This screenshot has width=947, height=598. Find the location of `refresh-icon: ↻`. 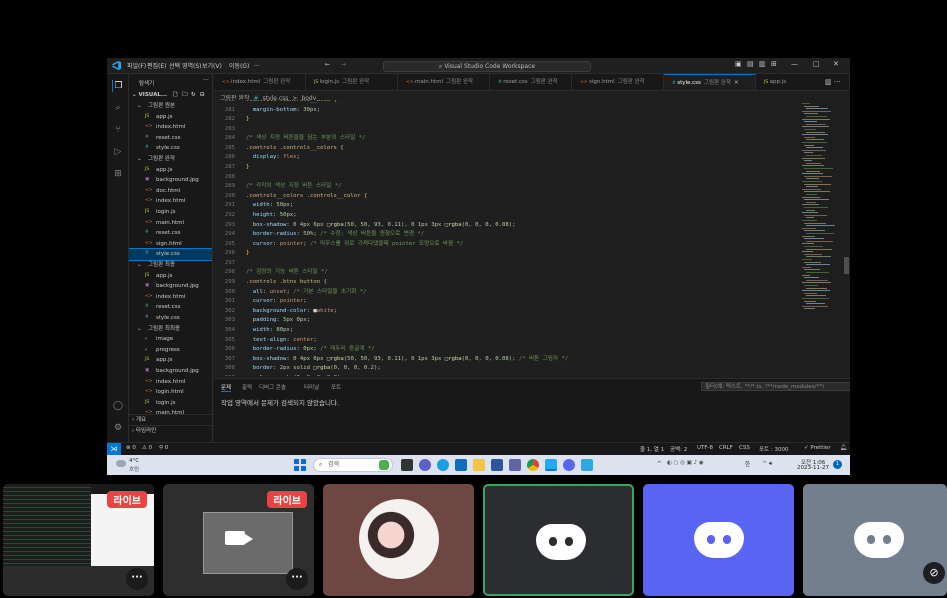

refresh-icon: ↻ is located at coordinates (193, 95).